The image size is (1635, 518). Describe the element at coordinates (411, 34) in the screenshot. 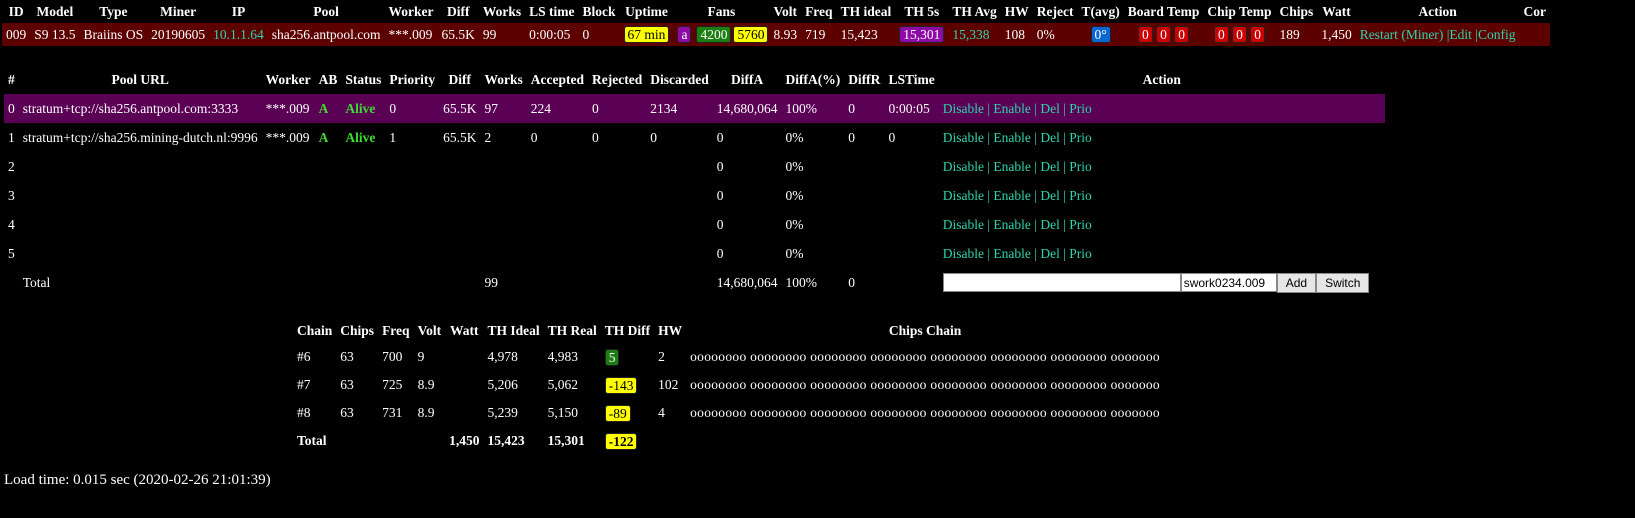

I see `miner-worker: ***.009` at that location.